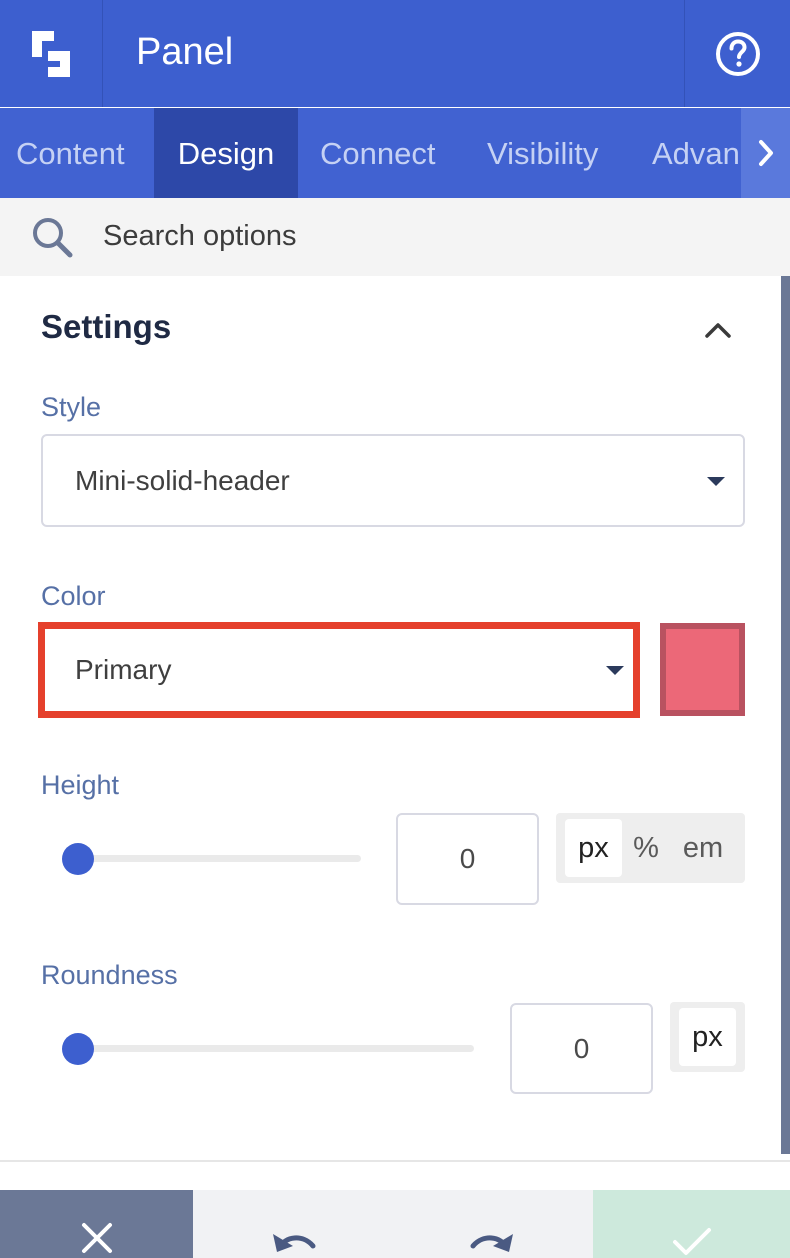 This screenshot has width=790, height=1258. What do you see at coordinates (78, 859) in the screenshot?
I see `height-slider-handle` at bounding box center [78, 859].